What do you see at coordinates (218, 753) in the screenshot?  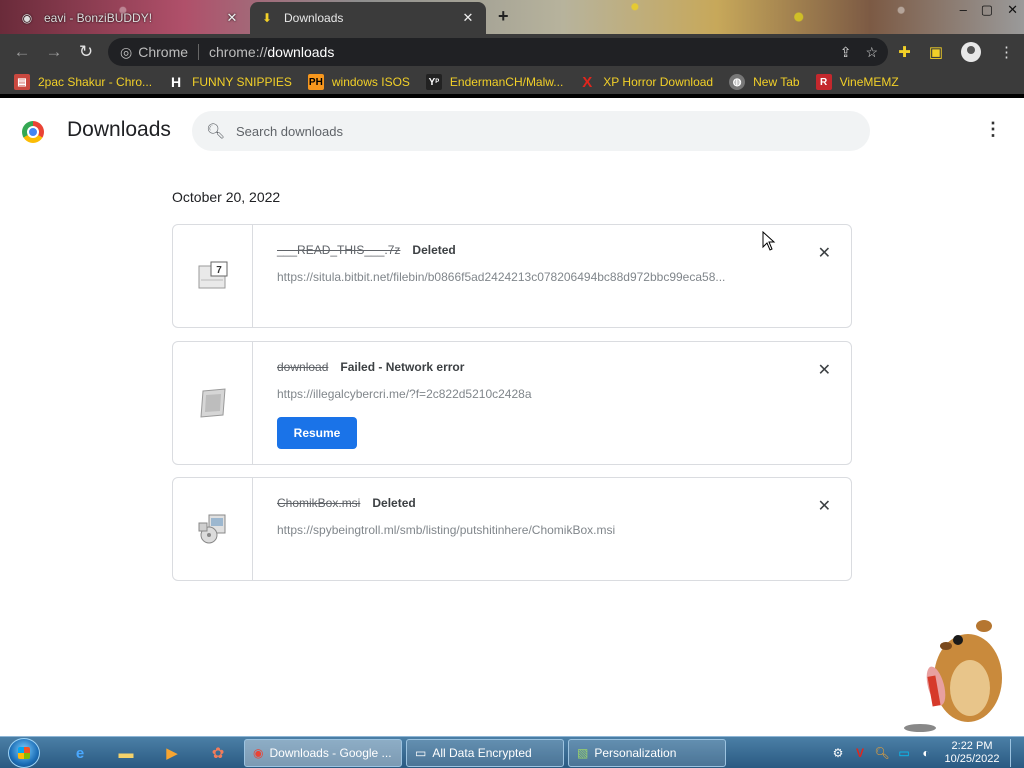 I see `paint-icon: ✿` at bounding box center [218, 753].